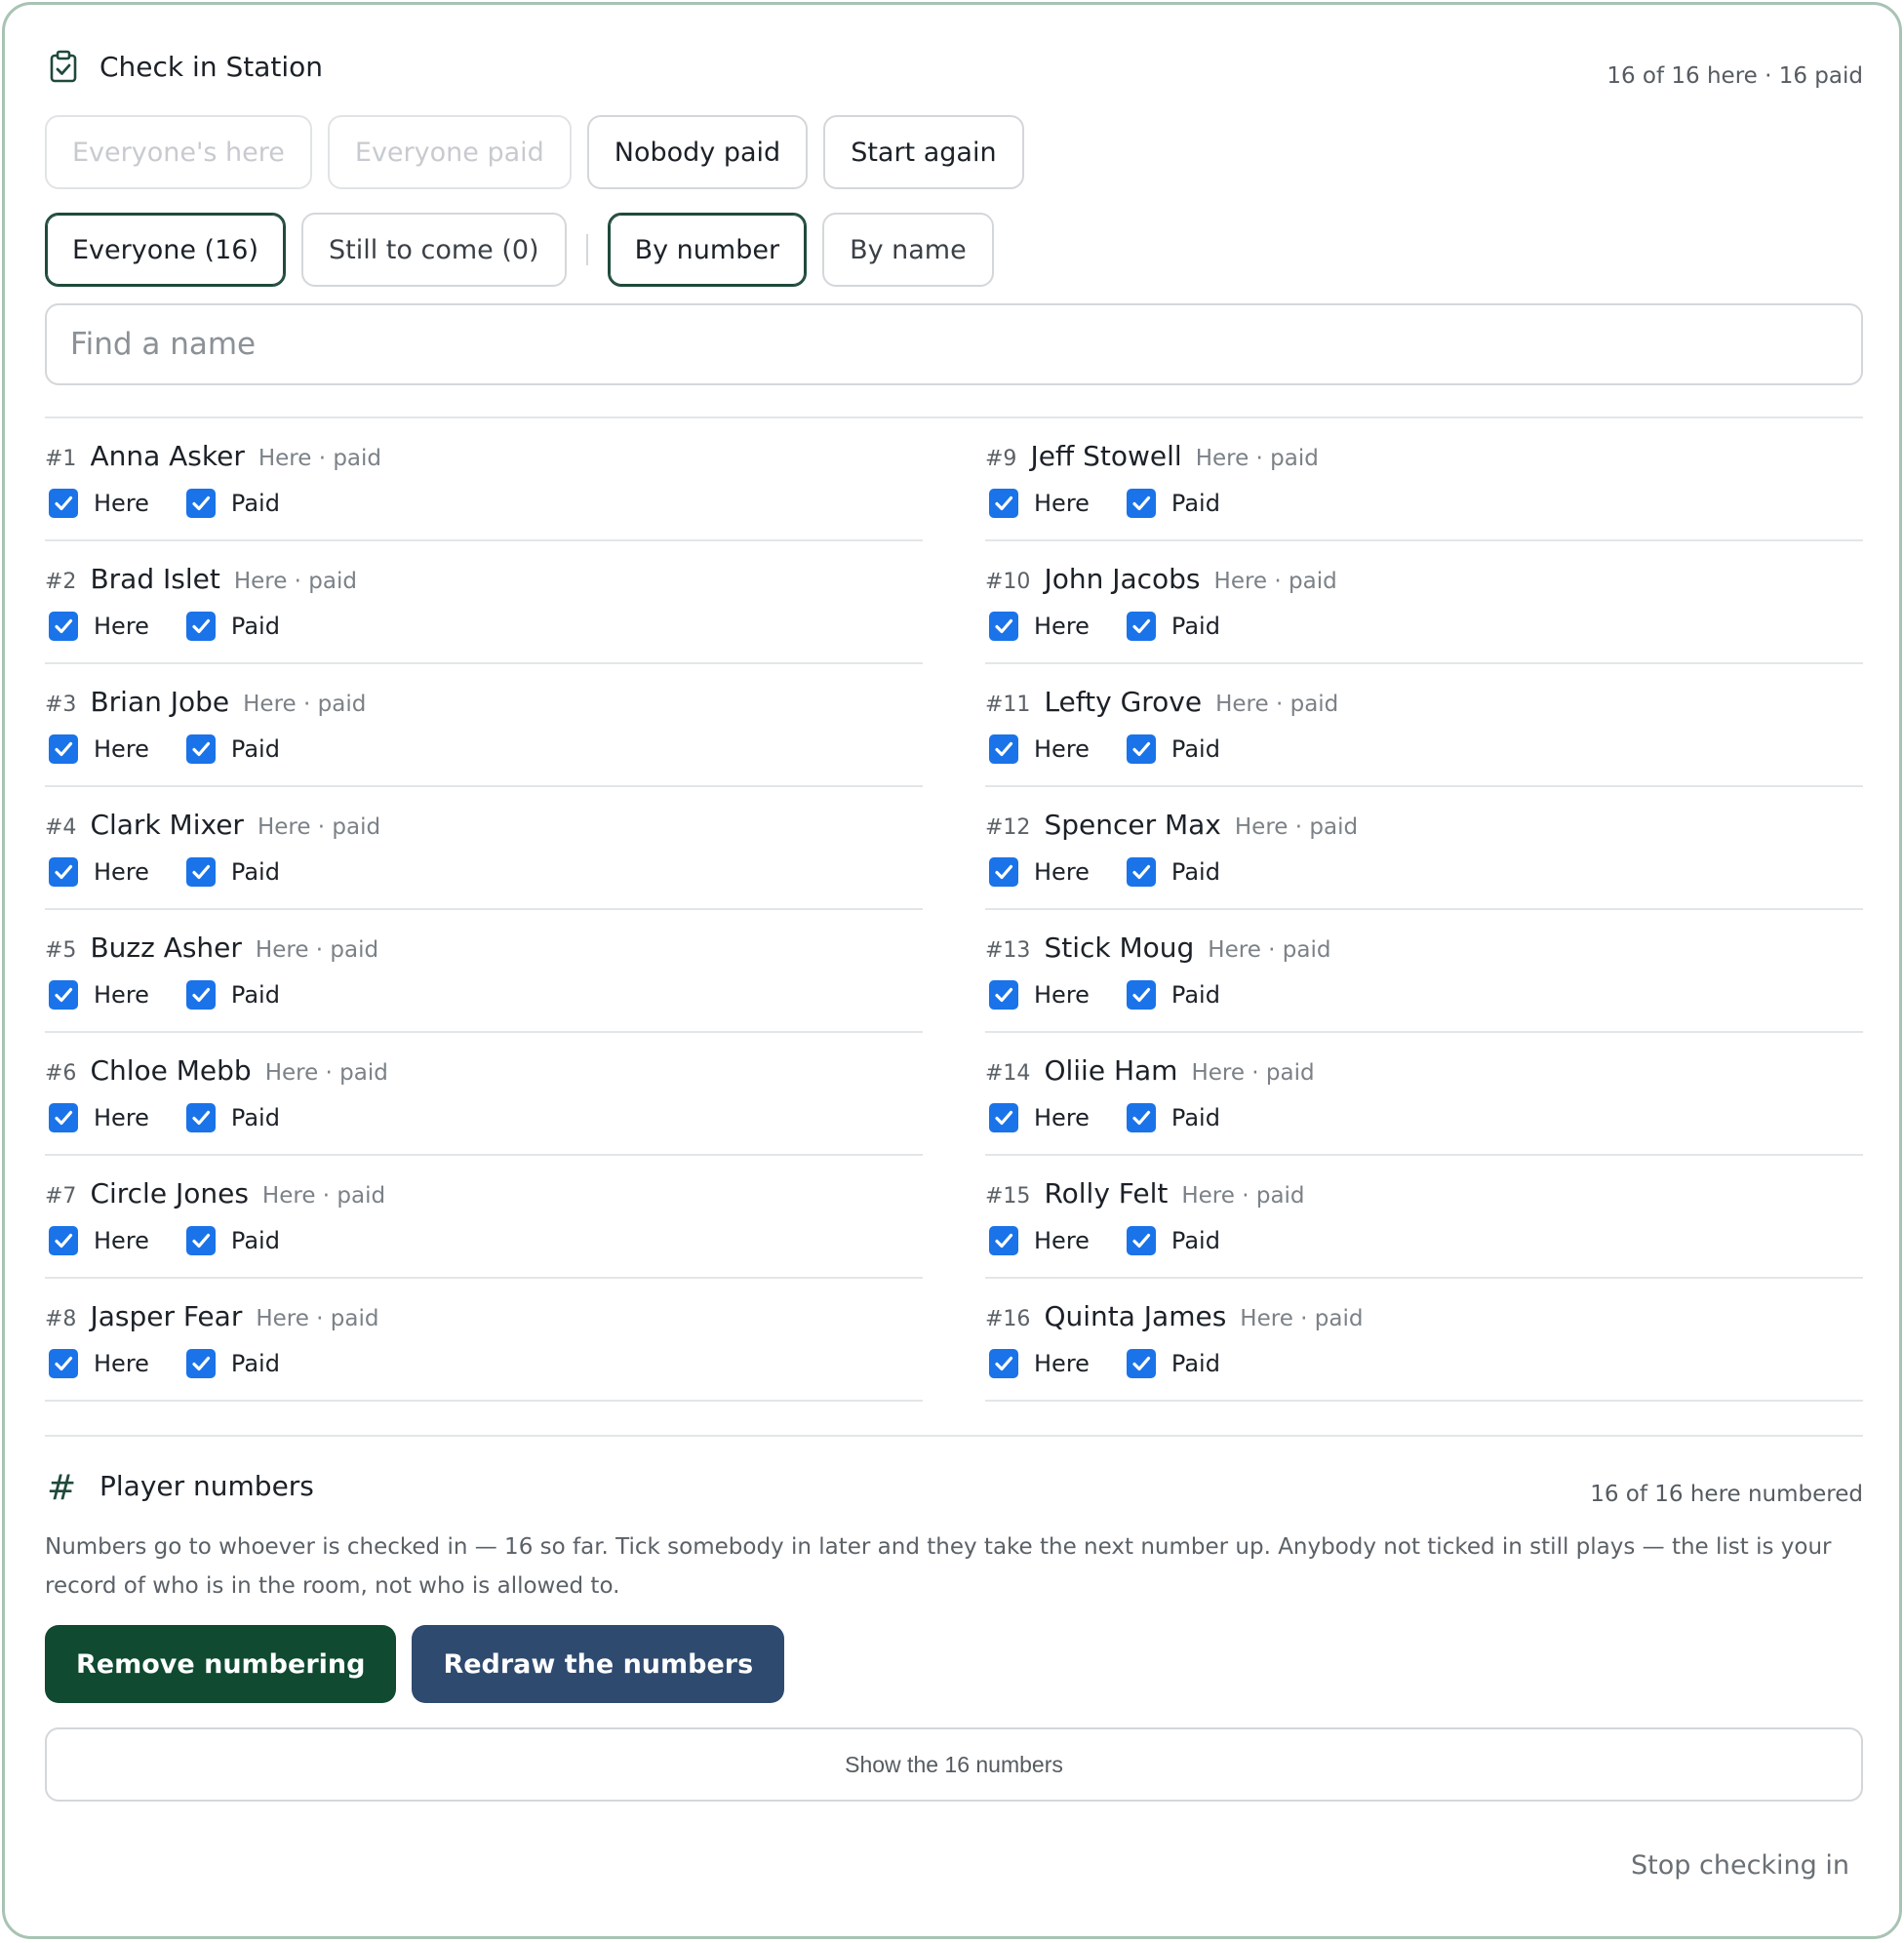 This screenshot has height=1943, width=1904. Describe the element at coordinates (1111, 1071) in the screenshot. I see `player-name: Oliie Ham` at that location.